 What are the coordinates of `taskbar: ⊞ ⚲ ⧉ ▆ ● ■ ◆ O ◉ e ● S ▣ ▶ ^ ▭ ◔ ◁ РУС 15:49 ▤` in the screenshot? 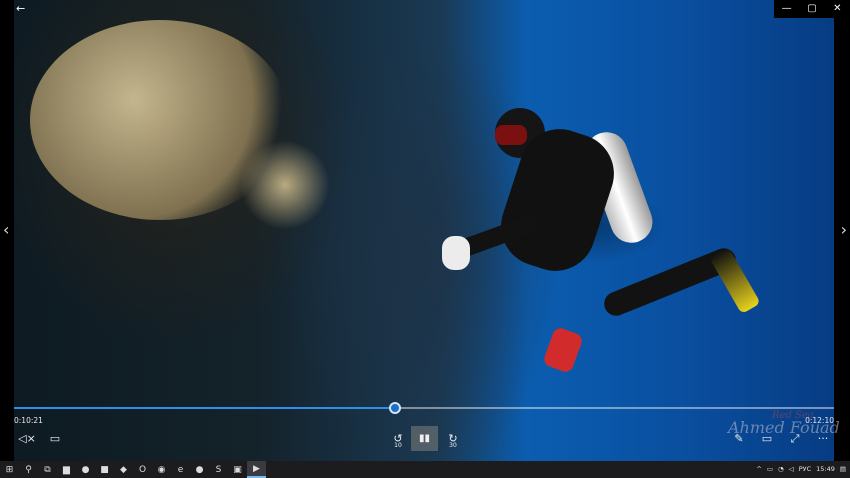 It's located at (425, 469).